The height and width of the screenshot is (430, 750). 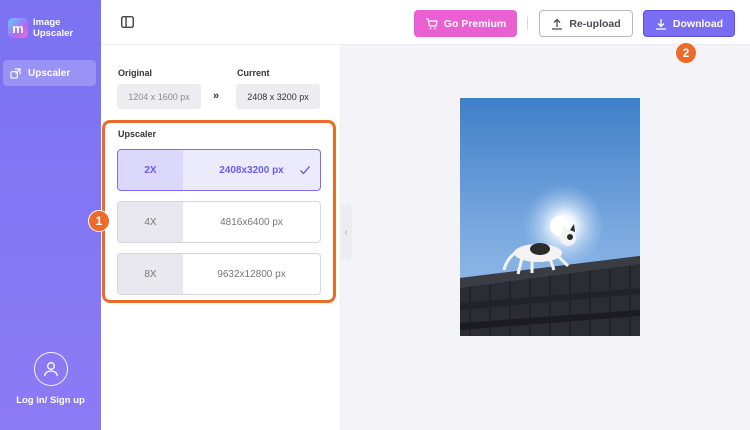 I want to click on download-button: Download, so click(x=689, y=23).